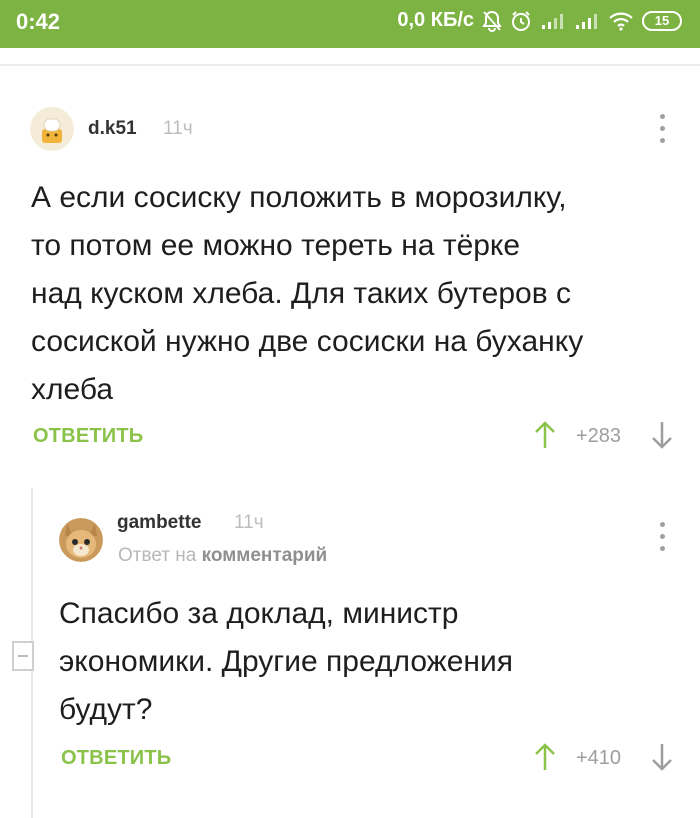 The width and height of the screenshot is (700, 818). Describe the element at coordinates (112, 129) in the screenshot. I see `comment-username: d.k51` at that location.